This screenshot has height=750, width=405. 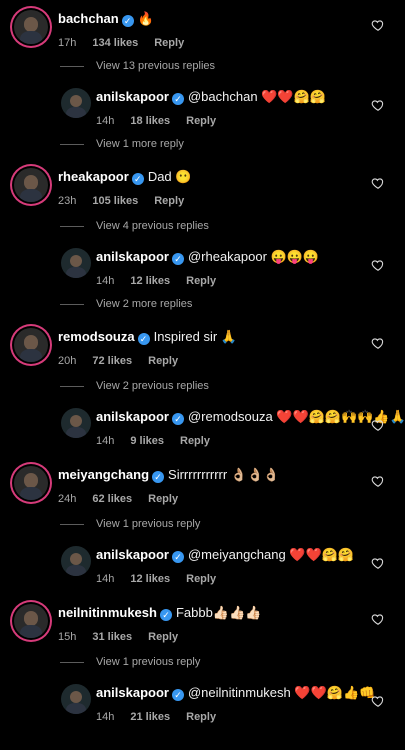 What do you see at coordinates (134, 226) in the screenshot?
I see `view-replies-link: View 4 previous replies` at bounding box center [134, 226].